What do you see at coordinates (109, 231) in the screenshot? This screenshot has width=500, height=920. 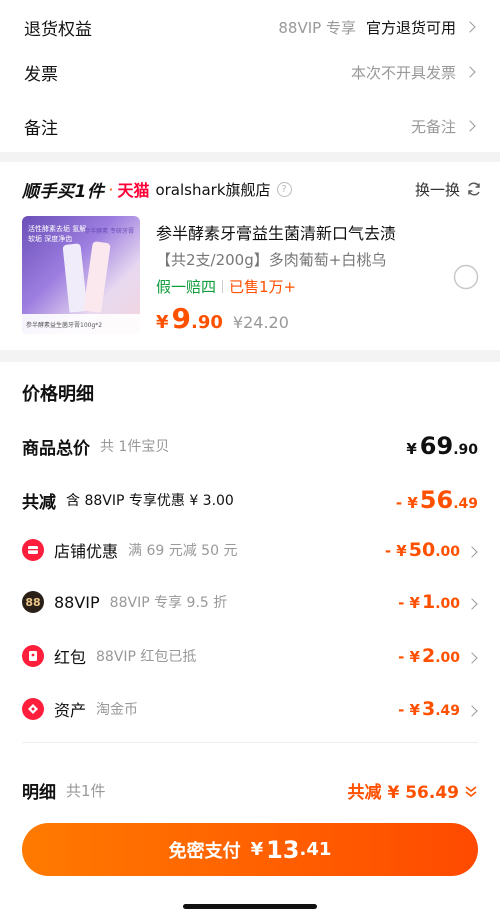 I see `product-image-subtext: 参半酵素 专研牙膏` at bounding box center [109, 231].